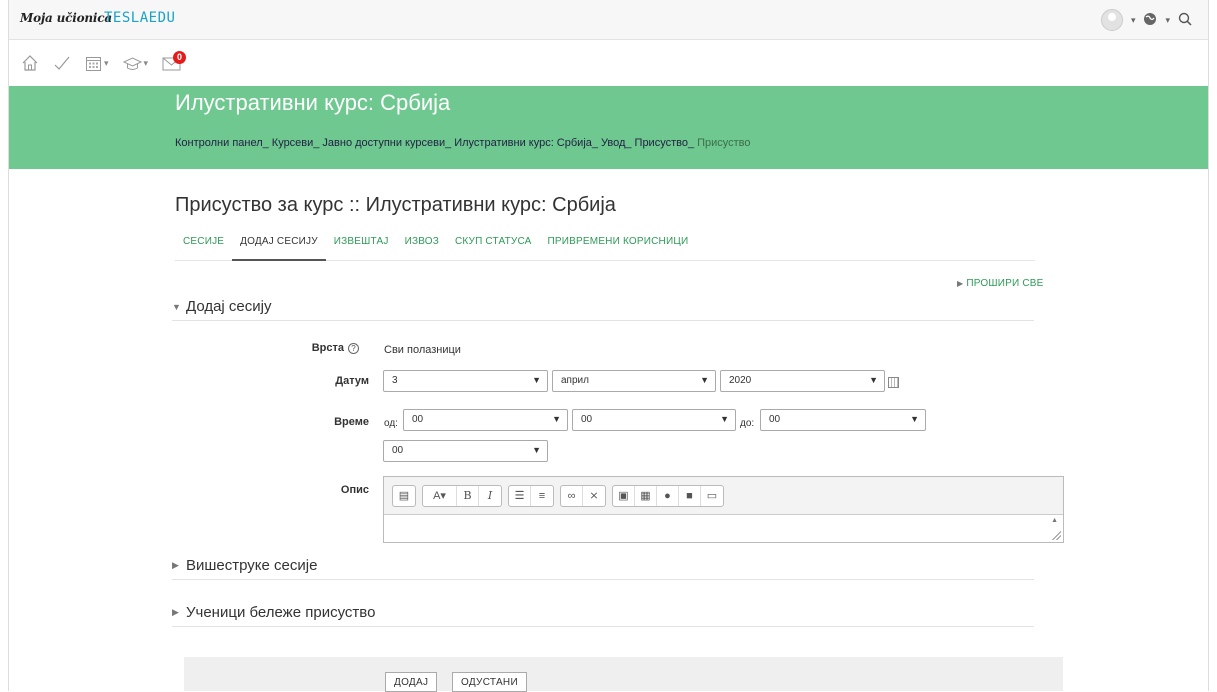 The height and width of the screenshot is (692, 1217). Describe the element at coordinates (293, 143) in the screenshot. I see `breadcrumb-item: Курсеви` at that location.